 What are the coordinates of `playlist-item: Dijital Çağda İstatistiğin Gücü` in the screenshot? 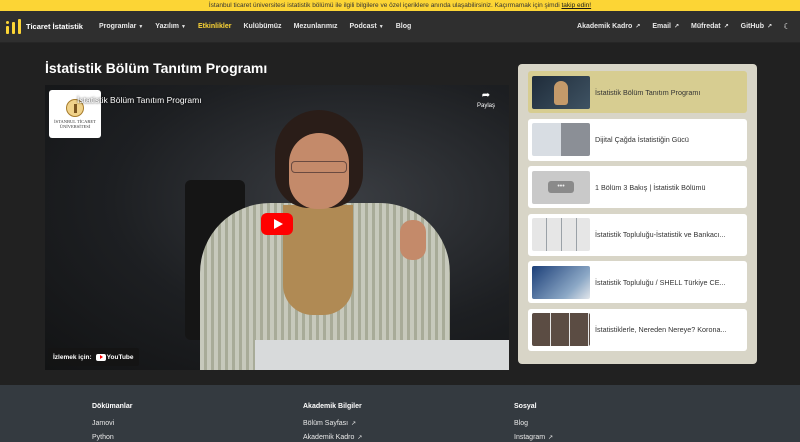 It's located at (637, 139).